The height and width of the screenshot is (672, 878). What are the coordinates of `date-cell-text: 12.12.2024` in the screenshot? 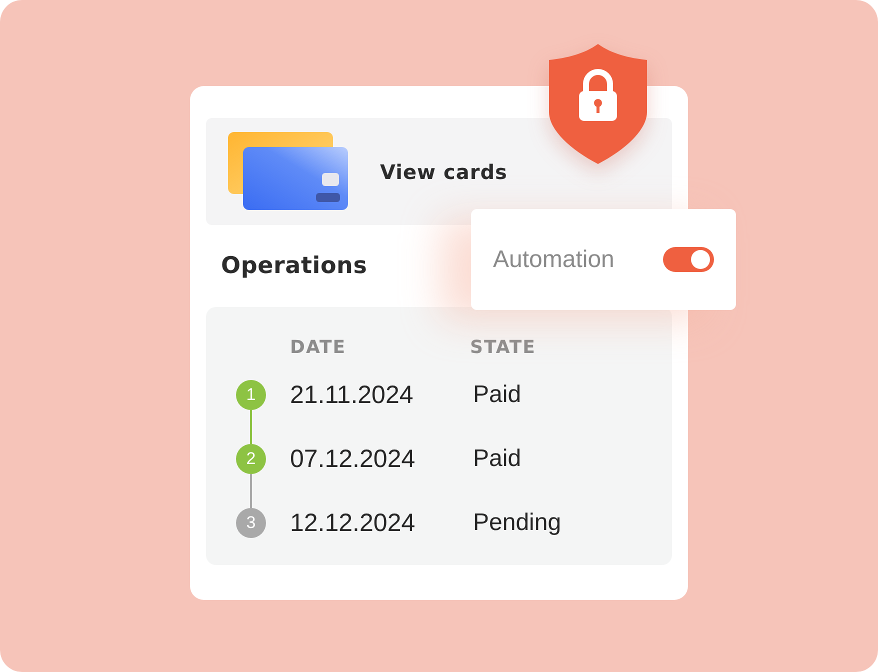 It's located at (353, 523).